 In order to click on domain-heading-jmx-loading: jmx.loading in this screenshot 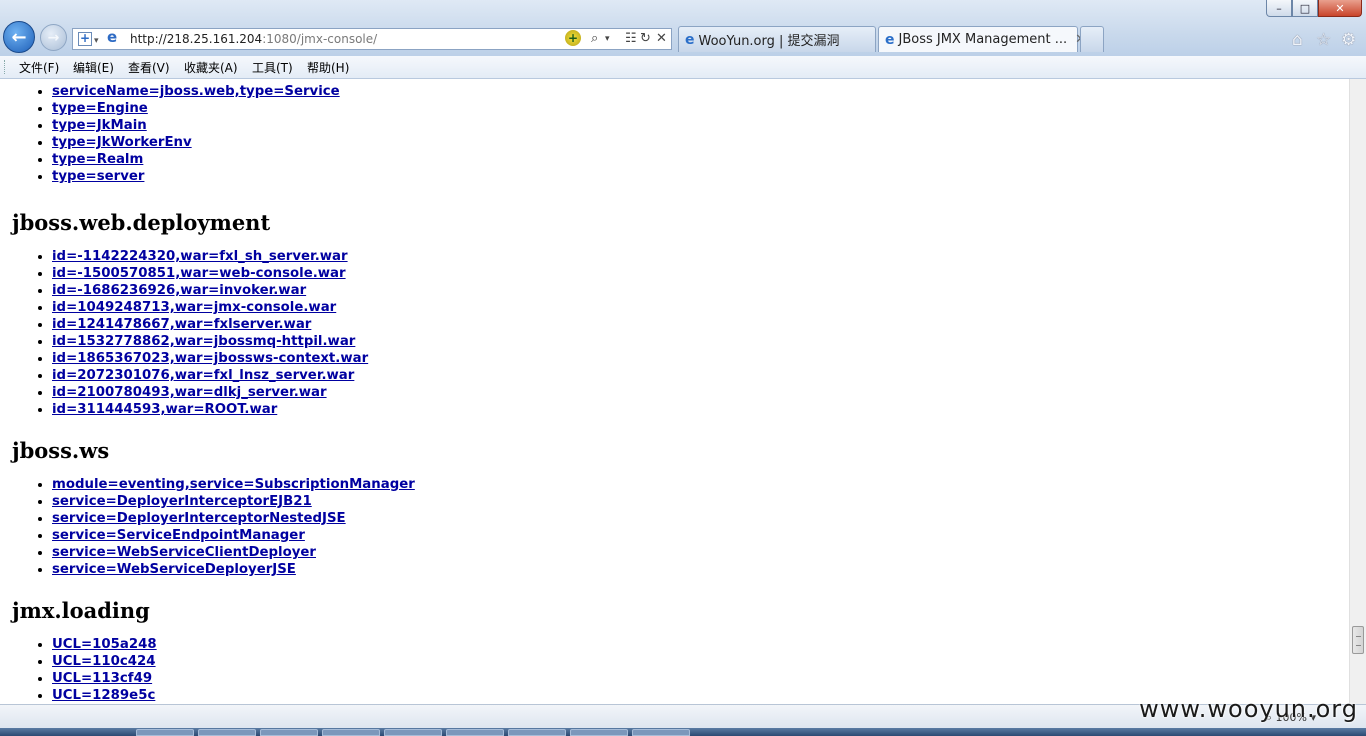, I will do `click(81, 610)`.